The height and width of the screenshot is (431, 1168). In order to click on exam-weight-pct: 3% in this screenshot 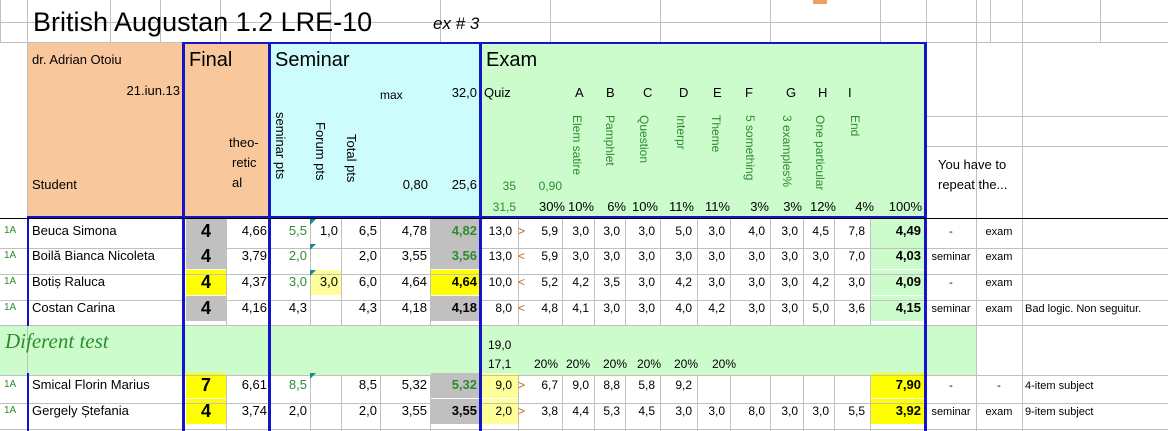, I will do `click(792, 206)`.